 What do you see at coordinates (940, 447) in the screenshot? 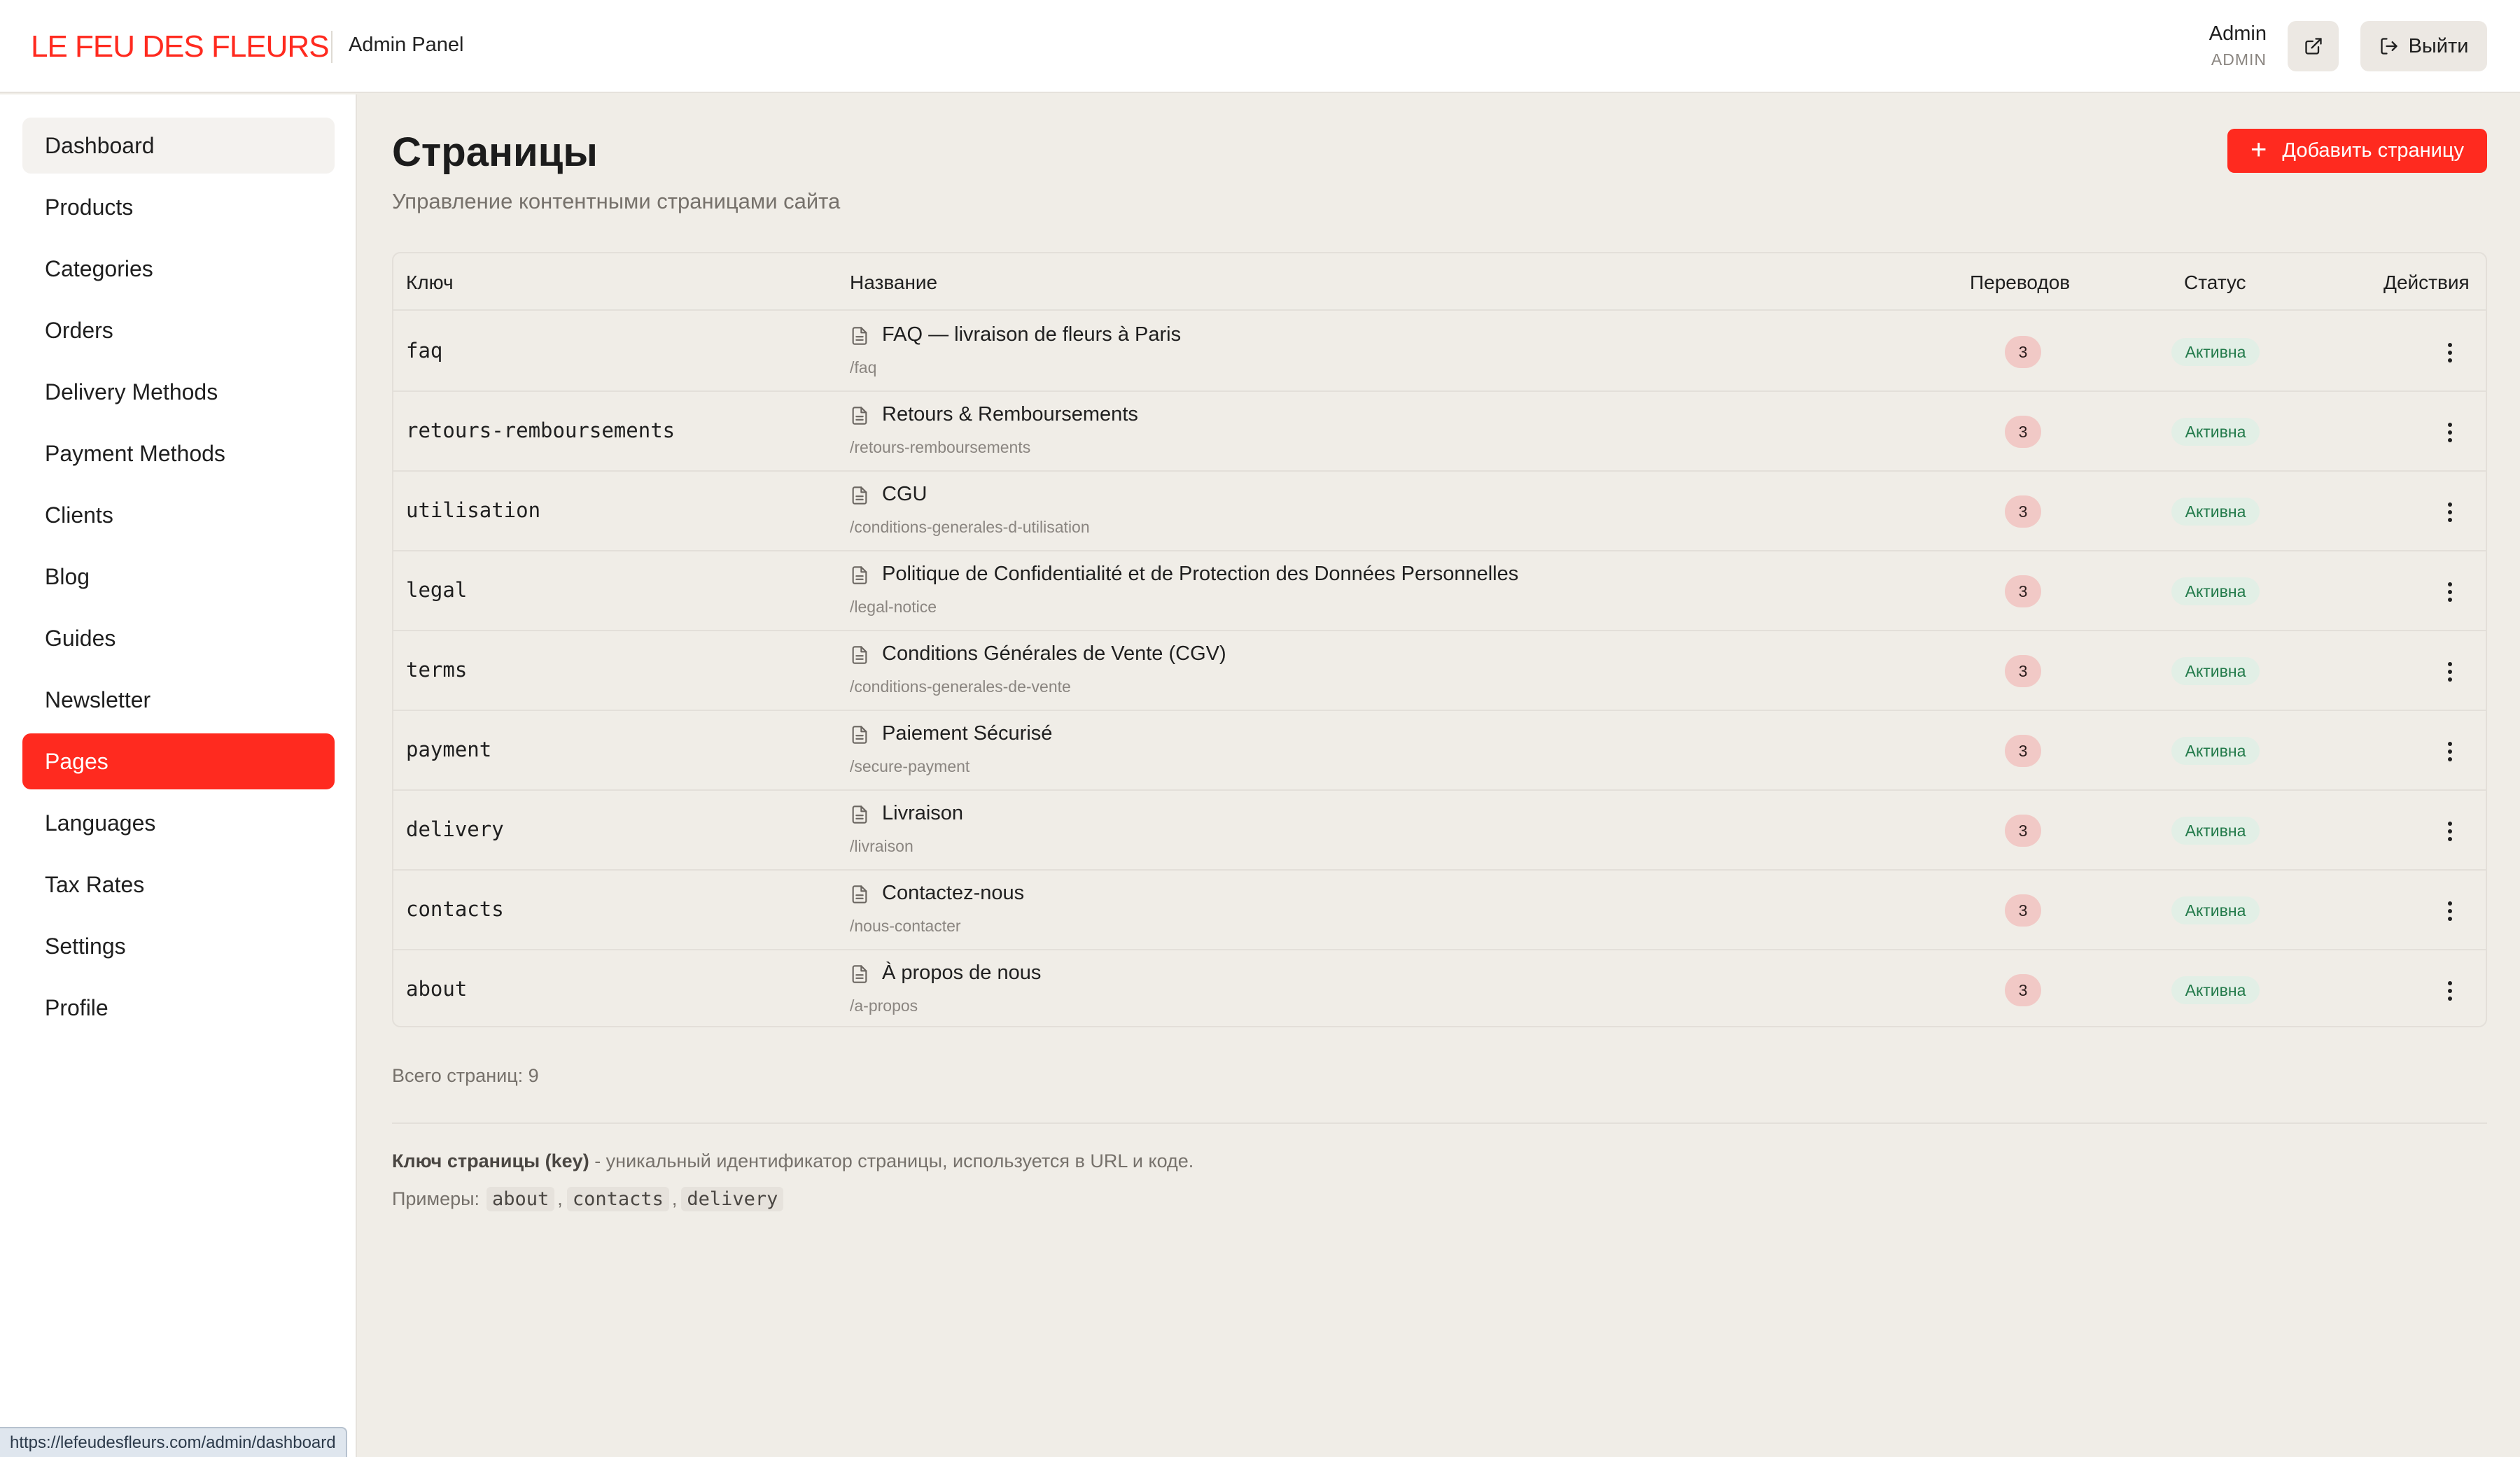
I see `page-path: /retours-remboursements` at bounding box center [940, 447].